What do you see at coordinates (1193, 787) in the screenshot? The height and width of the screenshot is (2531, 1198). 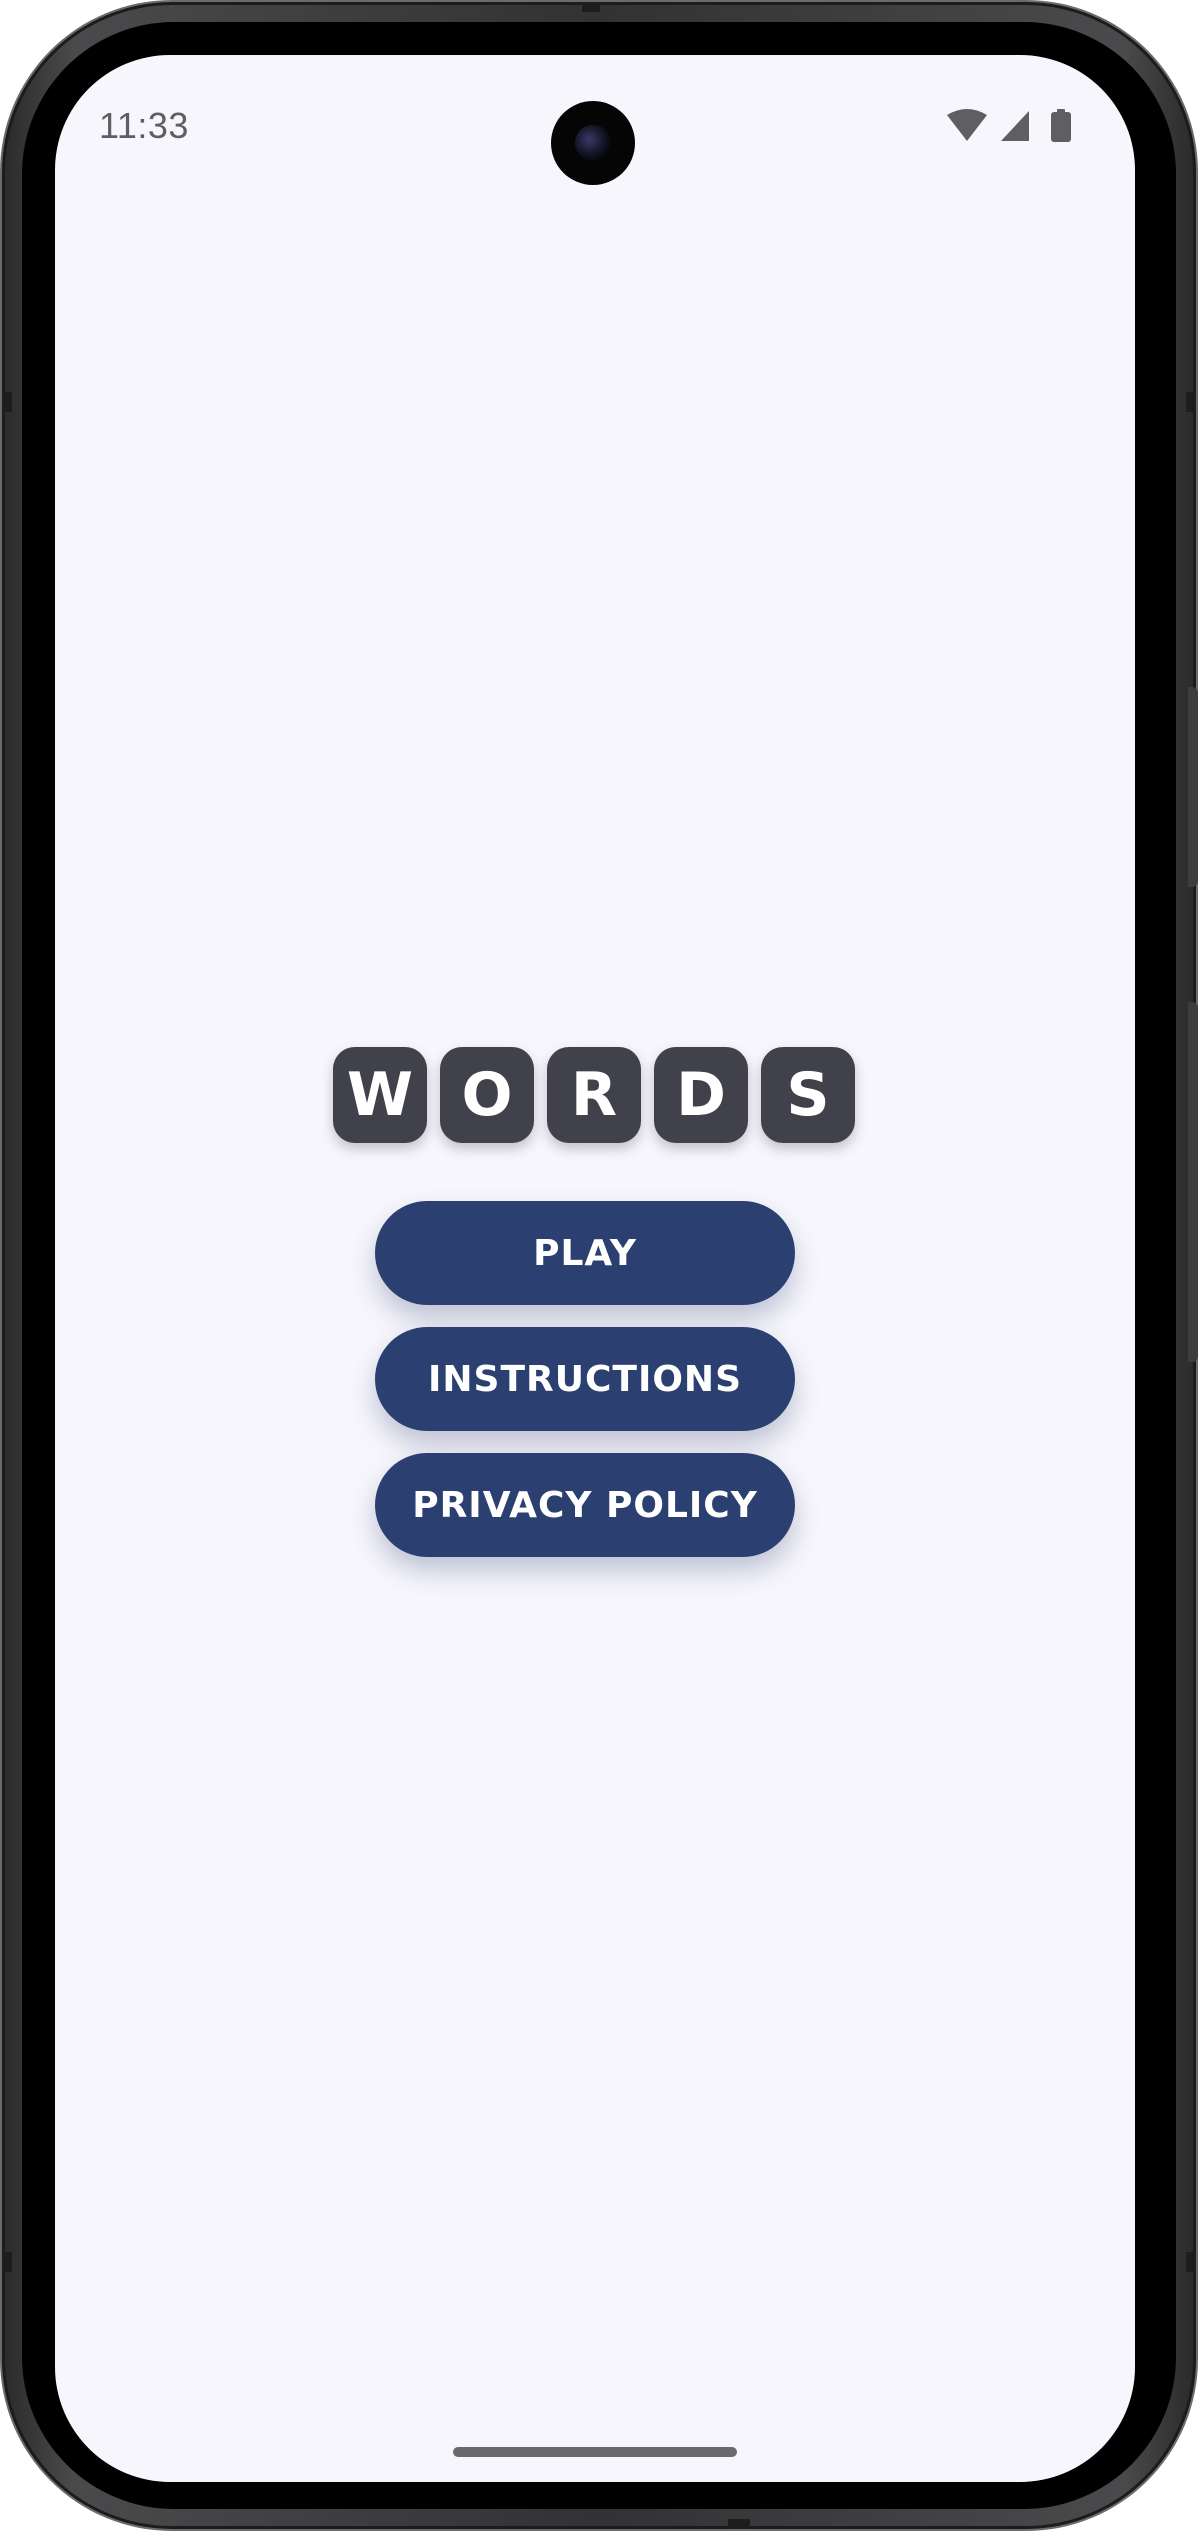 I see `power-button` at bounding box center [1193, 787].